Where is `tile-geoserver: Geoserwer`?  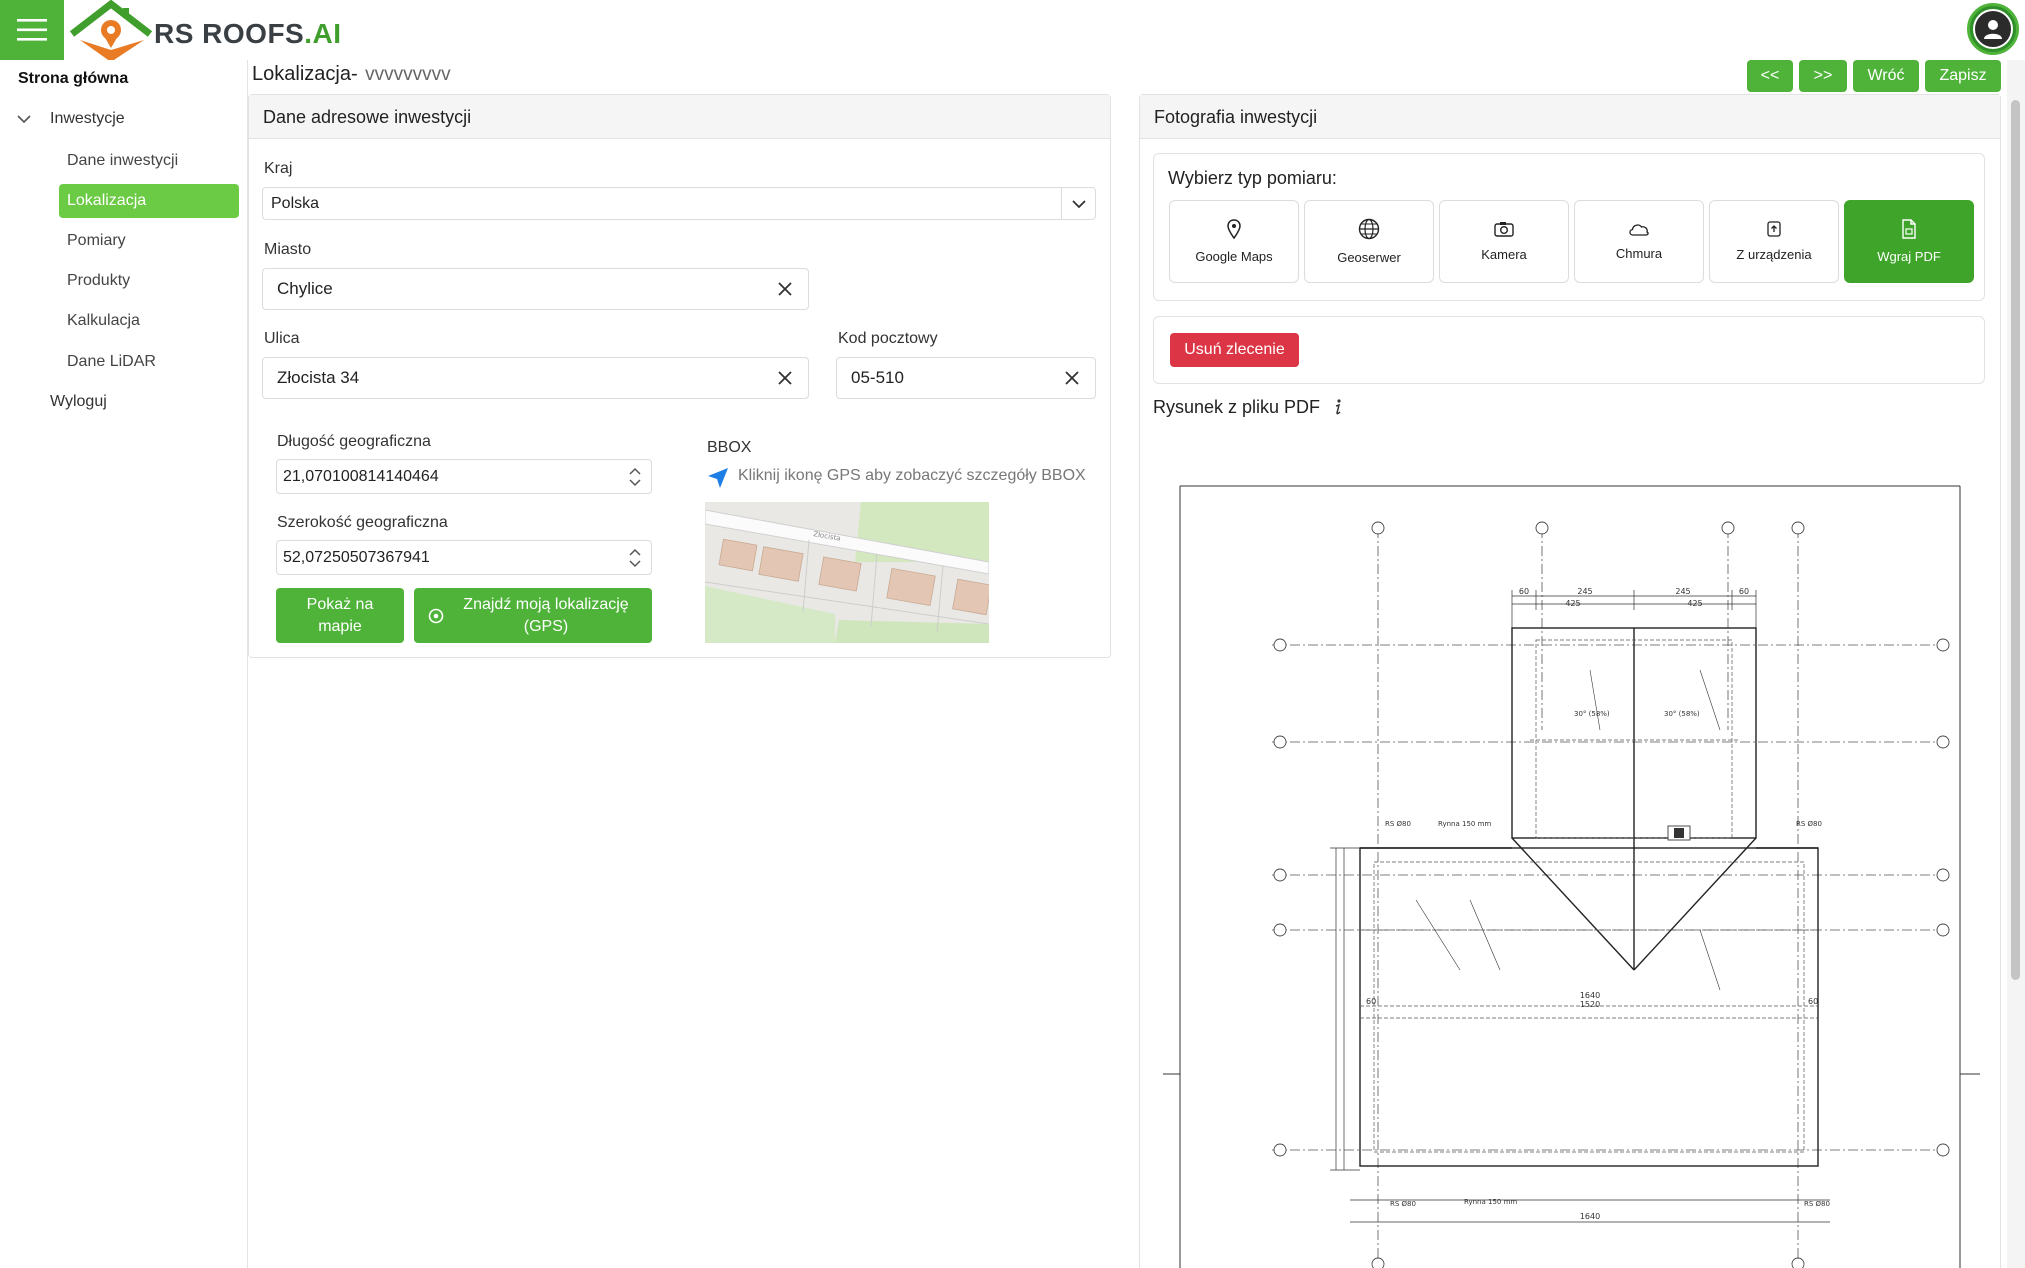 tile-geoserver: Geoserwer is located at coordinates (1369, 241).